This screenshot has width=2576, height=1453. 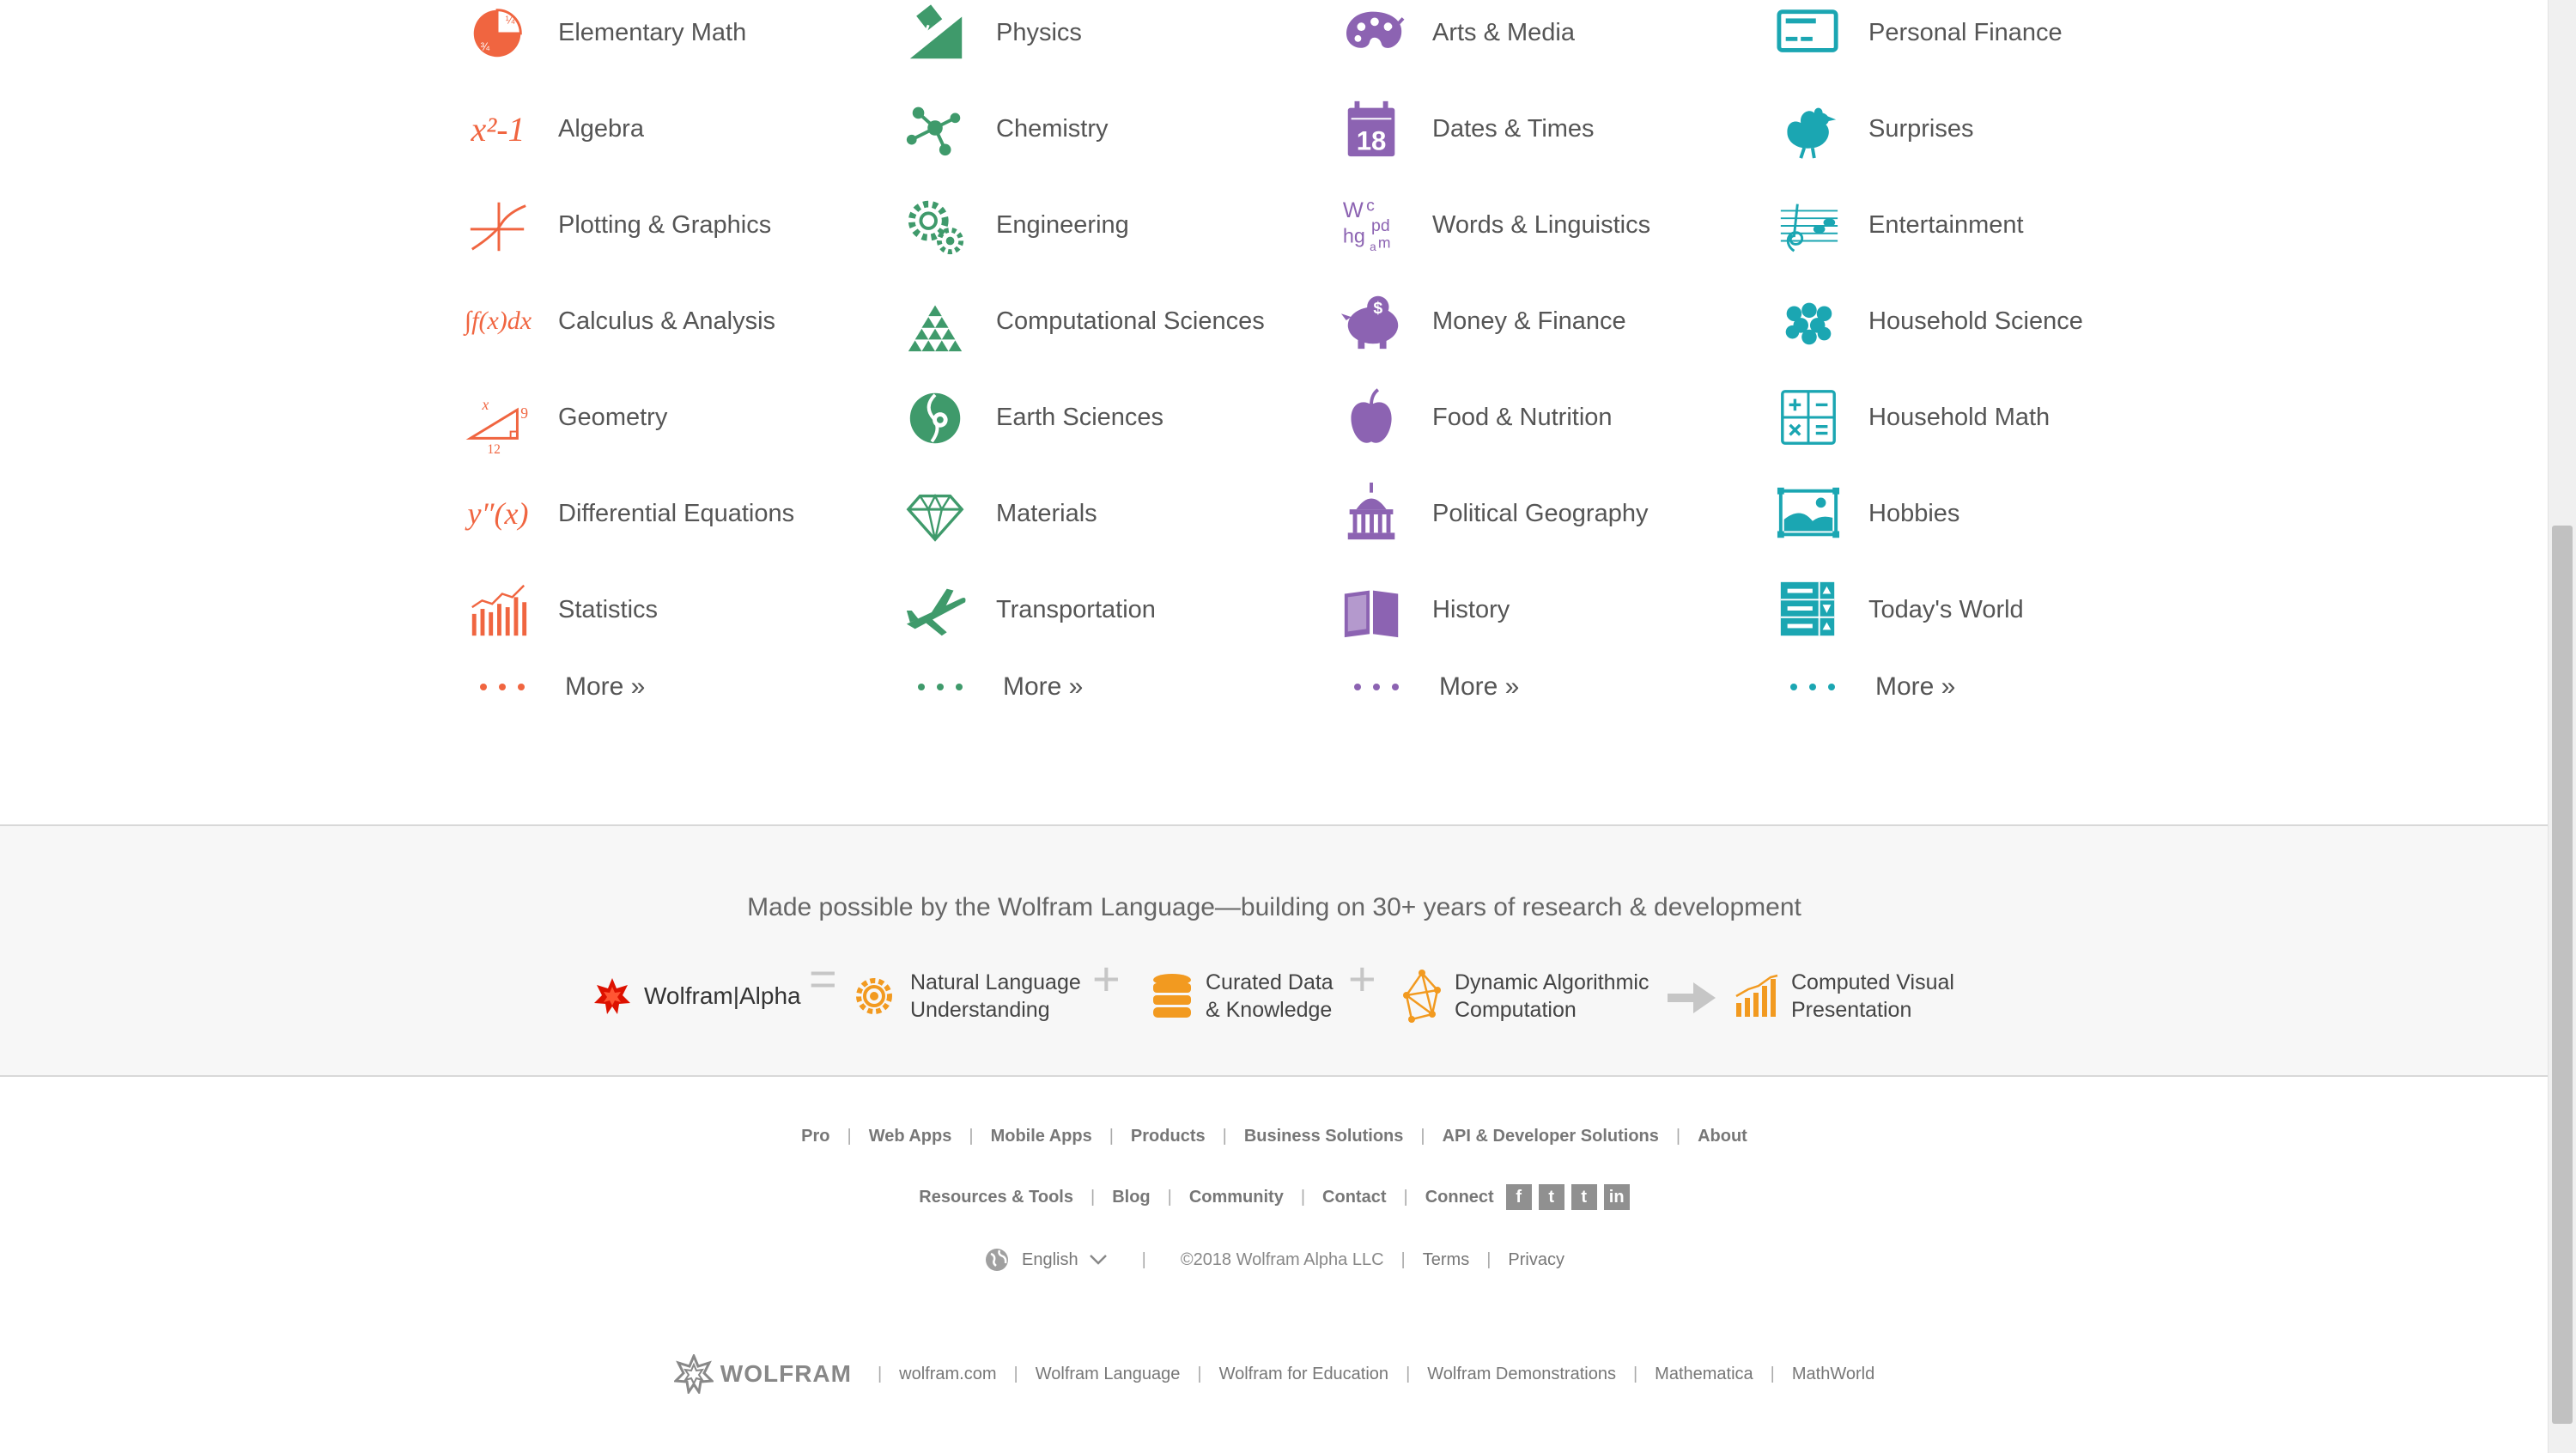 I want to click on category-household-science: Household Science, so click(x=1929, y=322).